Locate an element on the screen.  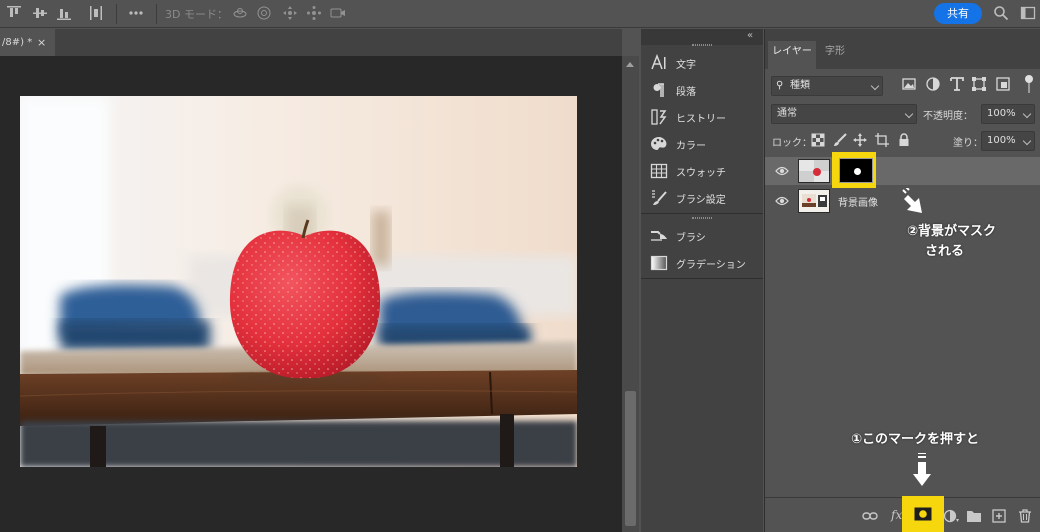
filter-pixel-icon is located at coordinates (909, 84).